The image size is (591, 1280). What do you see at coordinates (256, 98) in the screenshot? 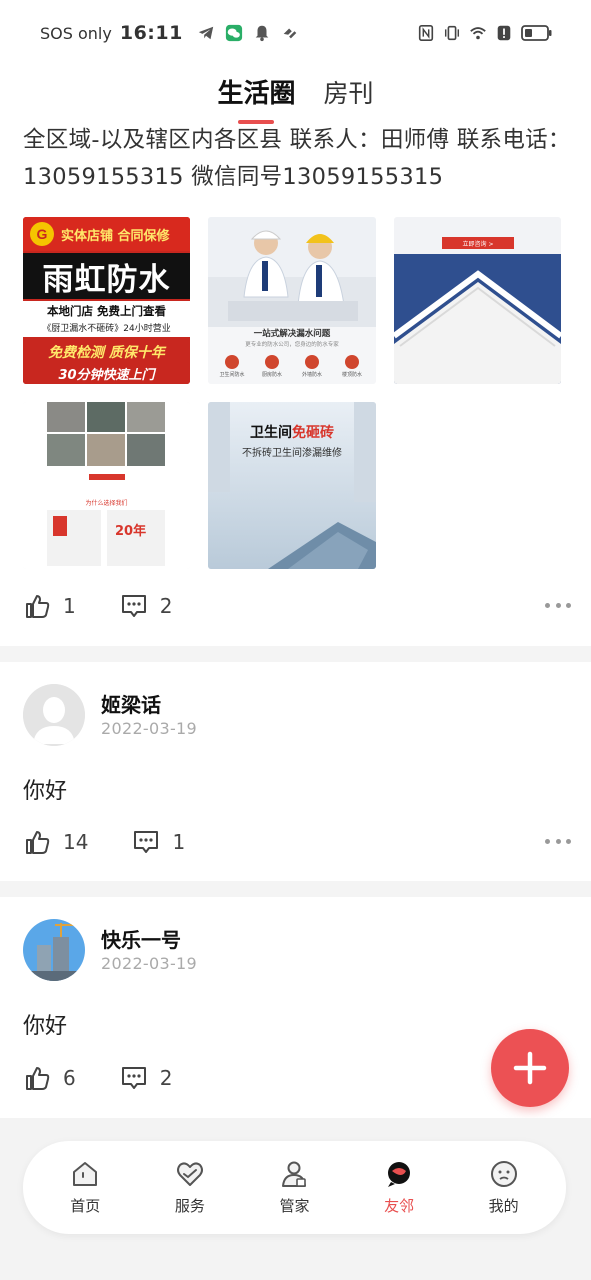
I see `tab-life-circle: 生活圈` at bounding box center [256, 98].